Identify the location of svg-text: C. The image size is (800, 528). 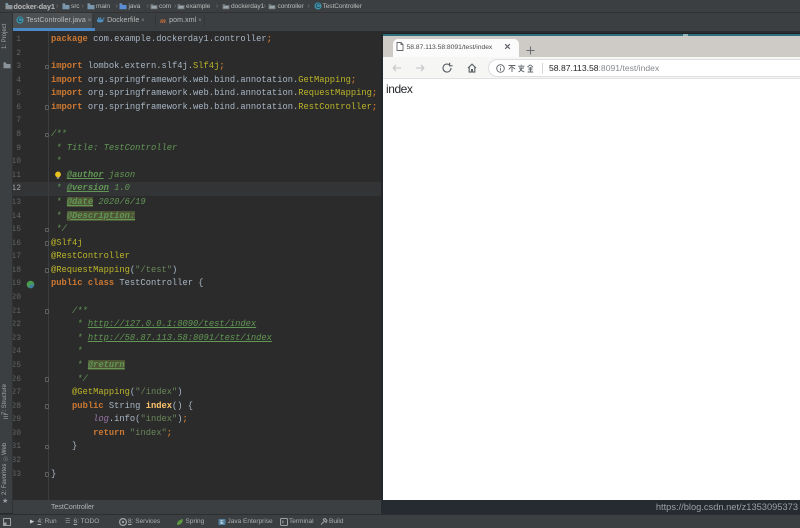
(20, 21).